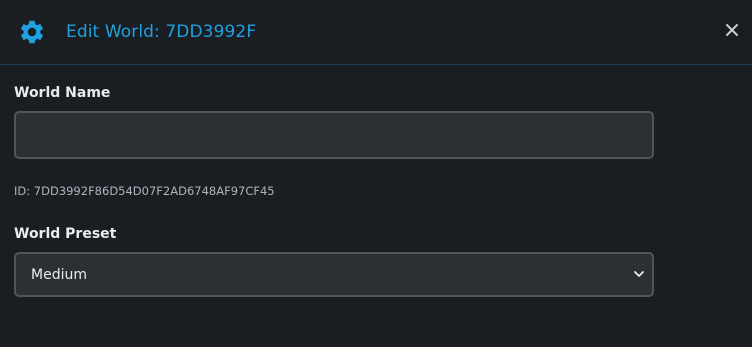 This screenshot has height=347, width=752. Describe the element at coordinates (334, 274) in the screenshot. I see `world-preset-select: Medium` at that location.